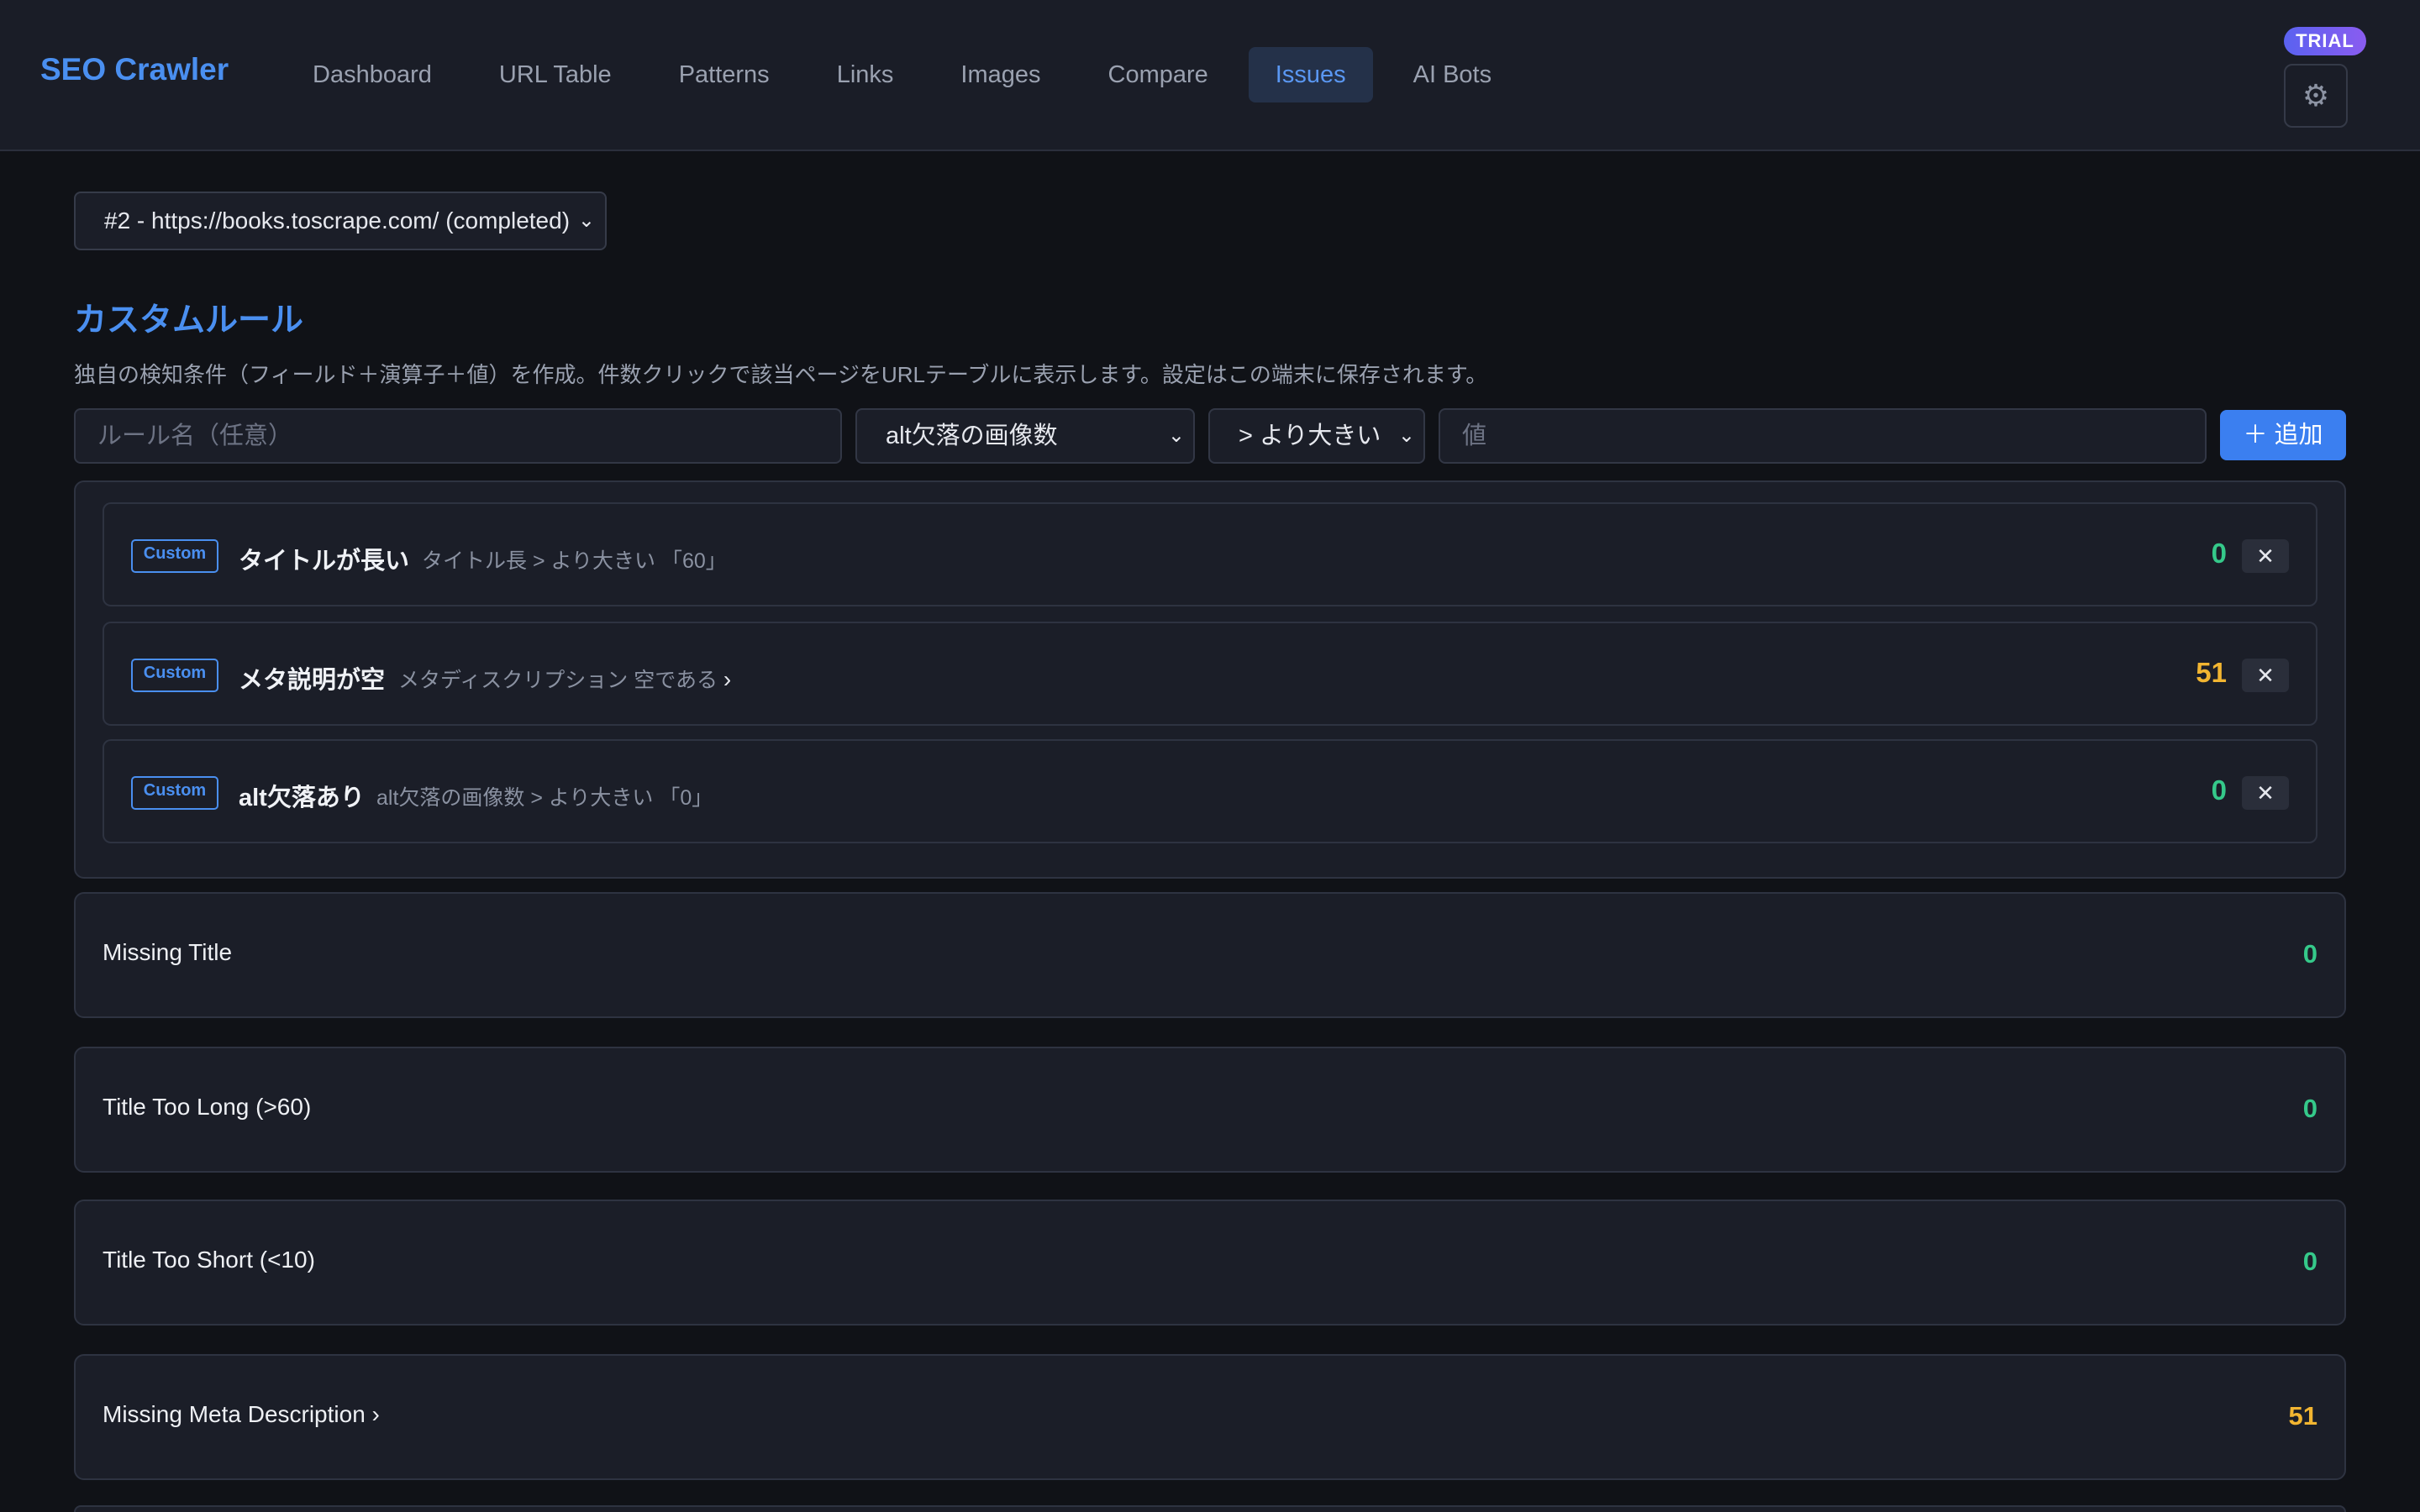 The width and height of the screenshot is (2420, 1512). What do you see at coordinates (2303, 1416) in the screenshot?
I see `issue-count: 51` at bounding box center [2303, 1416].